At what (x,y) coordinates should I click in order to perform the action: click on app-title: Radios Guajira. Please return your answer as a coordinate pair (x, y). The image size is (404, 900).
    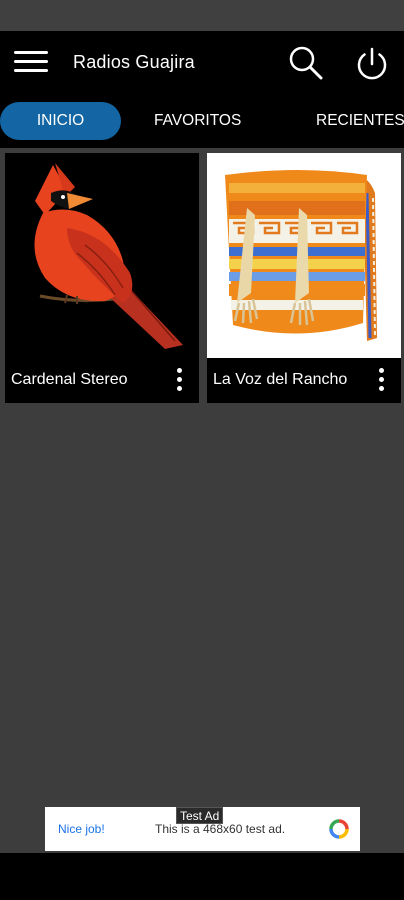
    Looking at the image, I should click on (134, 62).